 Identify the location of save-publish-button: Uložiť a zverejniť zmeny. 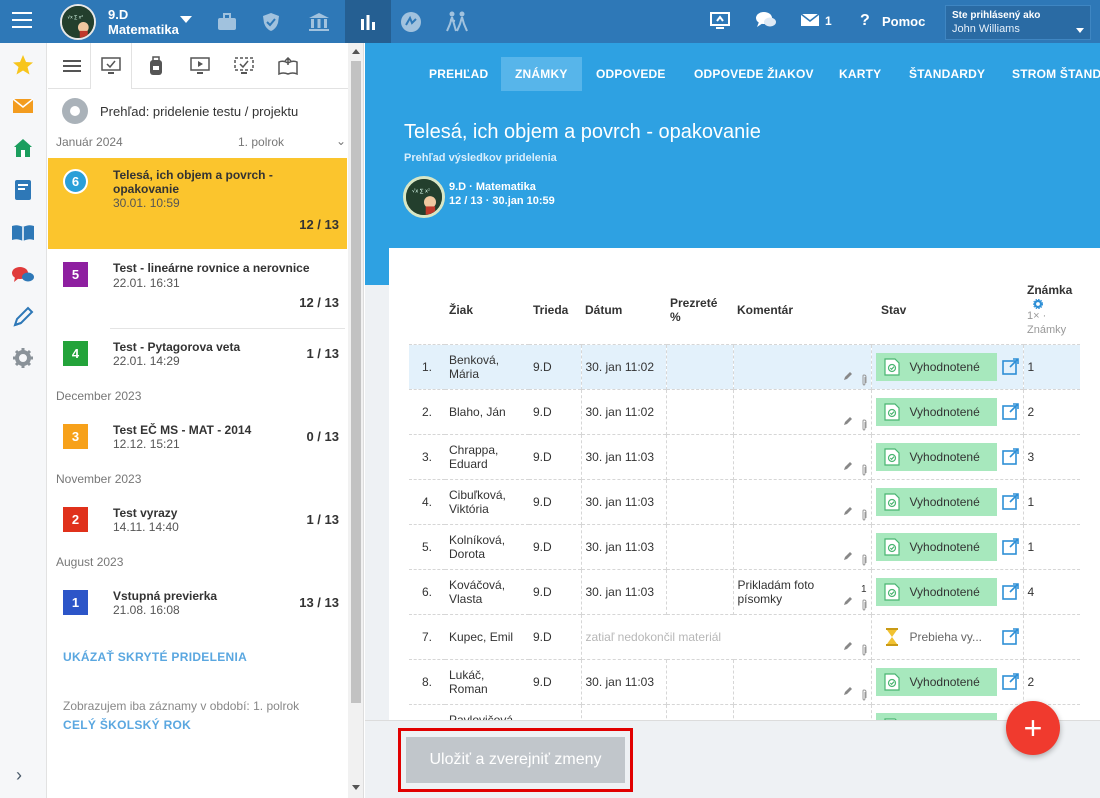
(515, 760).